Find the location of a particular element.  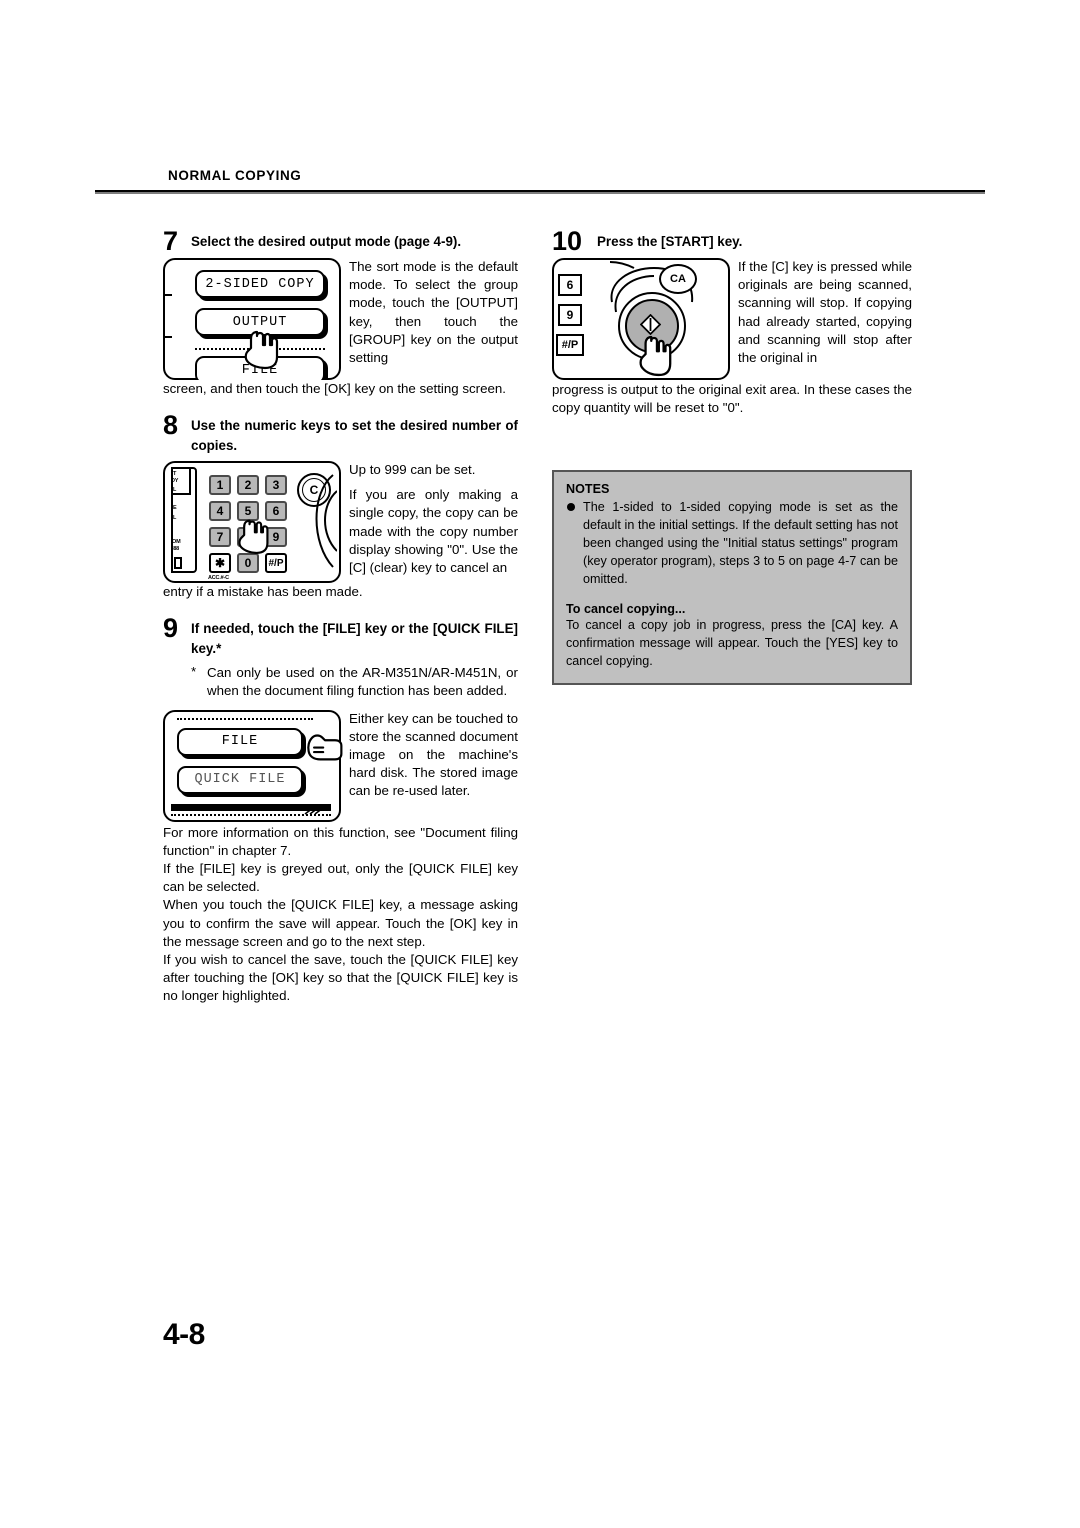

keypad-key-2: 2 is located at coordinates (248, 485).